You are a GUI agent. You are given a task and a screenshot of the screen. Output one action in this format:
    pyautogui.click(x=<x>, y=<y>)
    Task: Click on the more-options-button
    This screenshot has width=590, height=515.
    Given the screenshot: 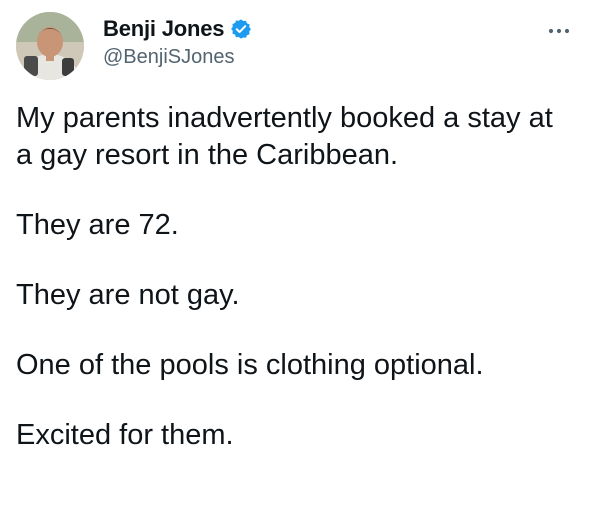 What is the action you would take?
    pyautogui.click(x=559, y=31)
    